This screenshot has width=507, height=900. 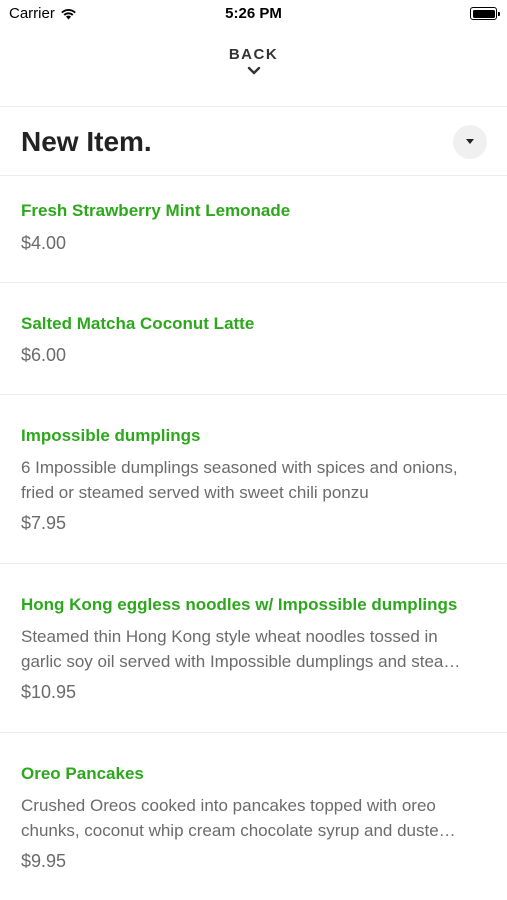 I want to click on item-name: Impossible dumplings, so click(x=111, y=435).